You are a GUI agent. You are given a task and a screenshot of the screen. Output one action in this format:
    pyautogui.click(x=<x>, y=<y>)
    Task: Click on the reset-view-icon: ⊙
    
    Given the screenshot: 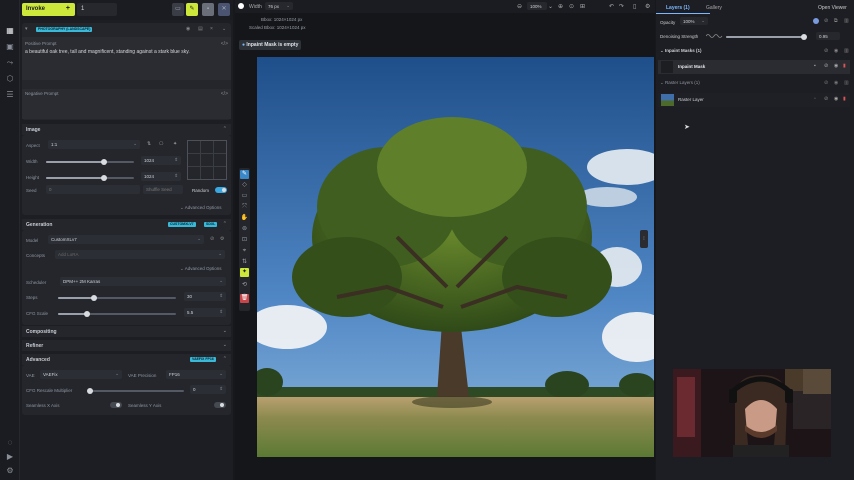 What is the action you would take?
    pyautogui.click(x=571, y=6)
    